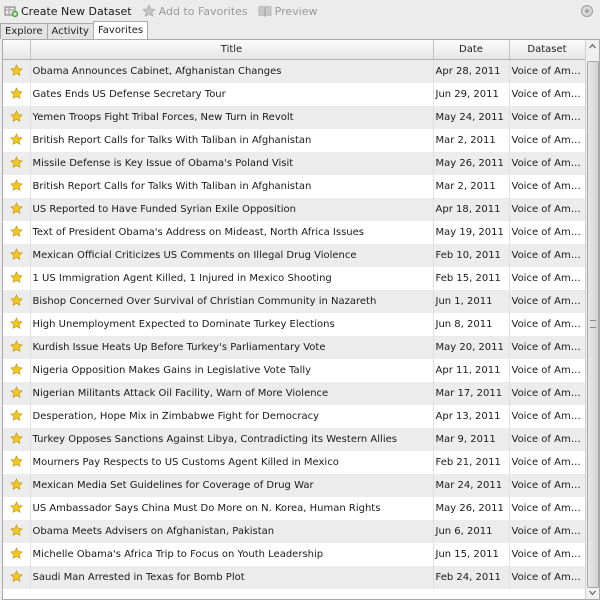 This screenshot has width=600, height=600. I want to click on date-cell: Feb 24, 2011, so click(471, 577).